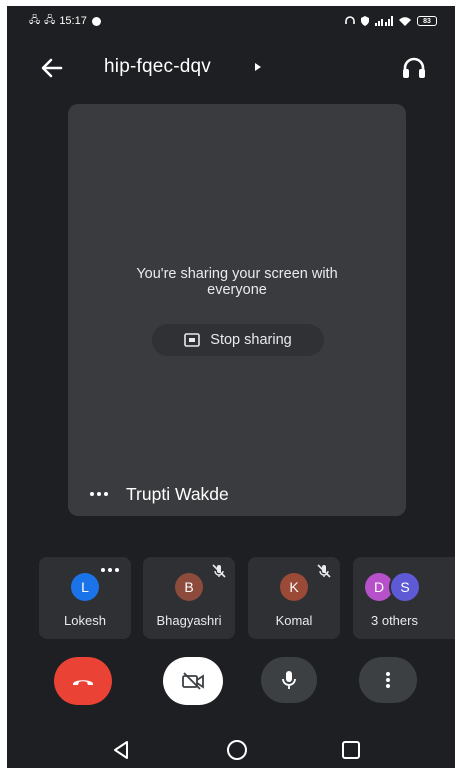 The width and height of the screenshot is (462, 774). I want to click on avatar: B, so click(189, 587).